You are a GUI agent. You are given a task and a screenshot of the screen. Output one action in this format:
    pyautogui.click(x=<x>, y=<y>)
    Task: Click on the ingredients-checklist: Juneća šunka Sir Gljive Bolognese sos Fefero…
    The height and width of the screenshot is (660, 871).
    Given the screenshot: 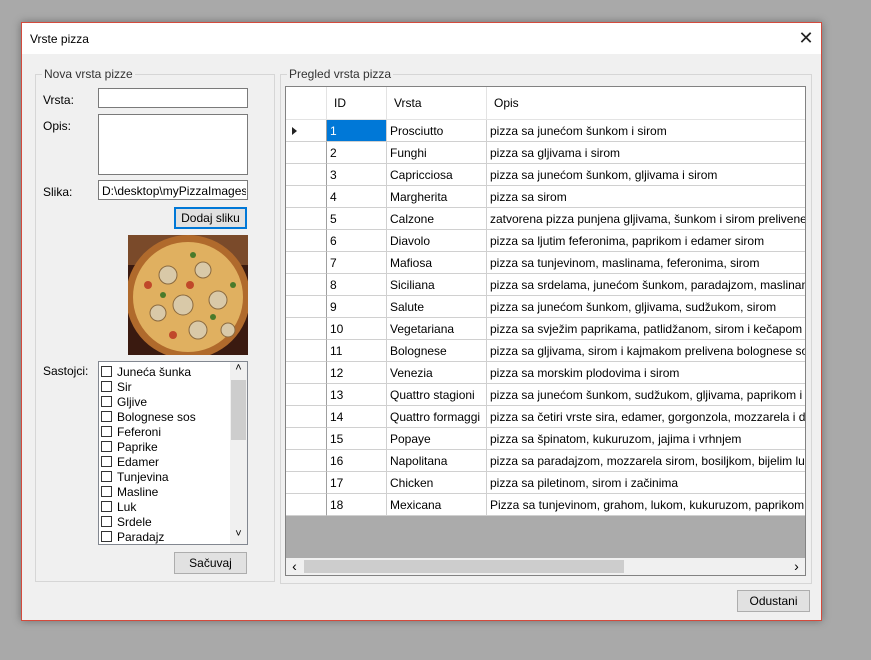 What is the action you would take?
    pyautogui.click(x=173, y=453)
    